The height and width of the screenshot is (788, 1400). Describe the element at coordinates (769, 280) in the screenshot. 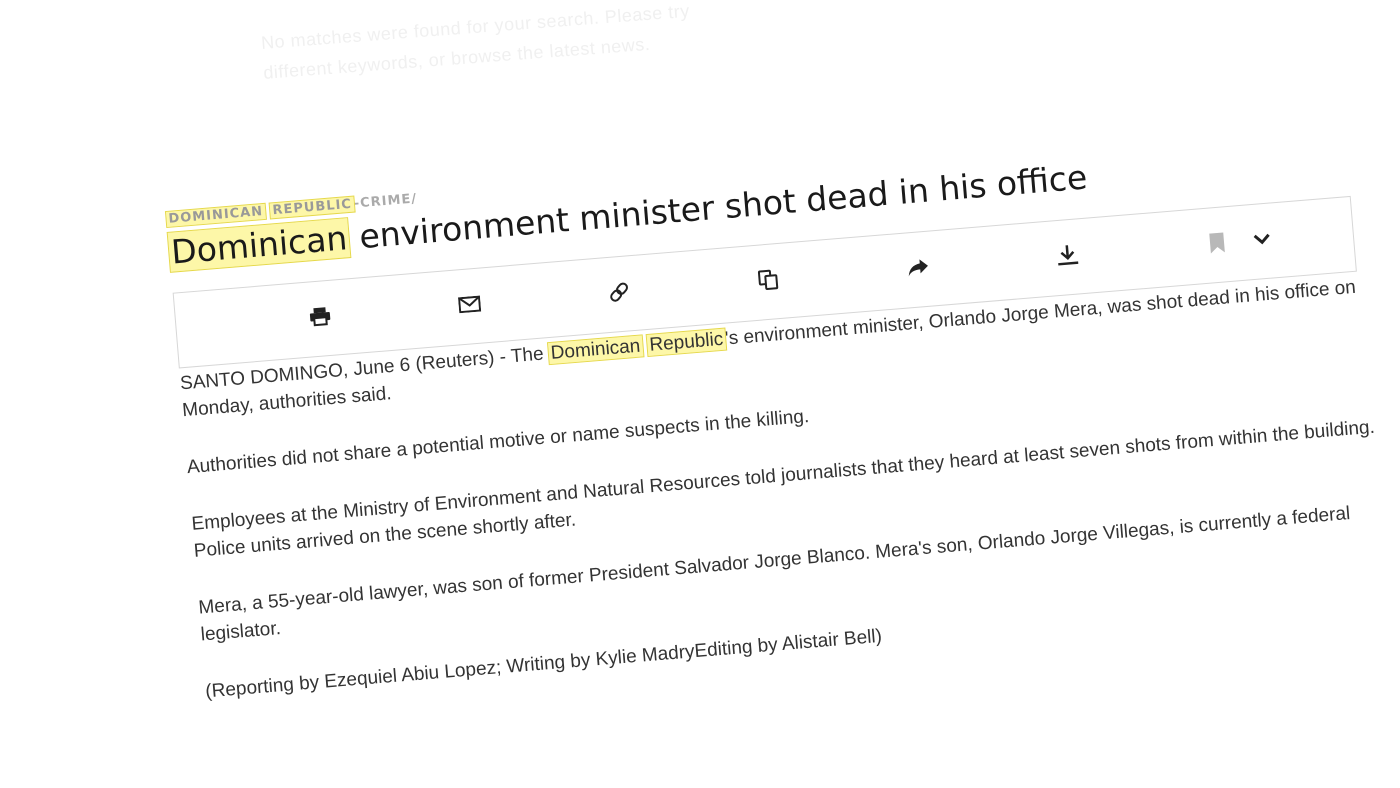

I see `copy-icon` at that location.